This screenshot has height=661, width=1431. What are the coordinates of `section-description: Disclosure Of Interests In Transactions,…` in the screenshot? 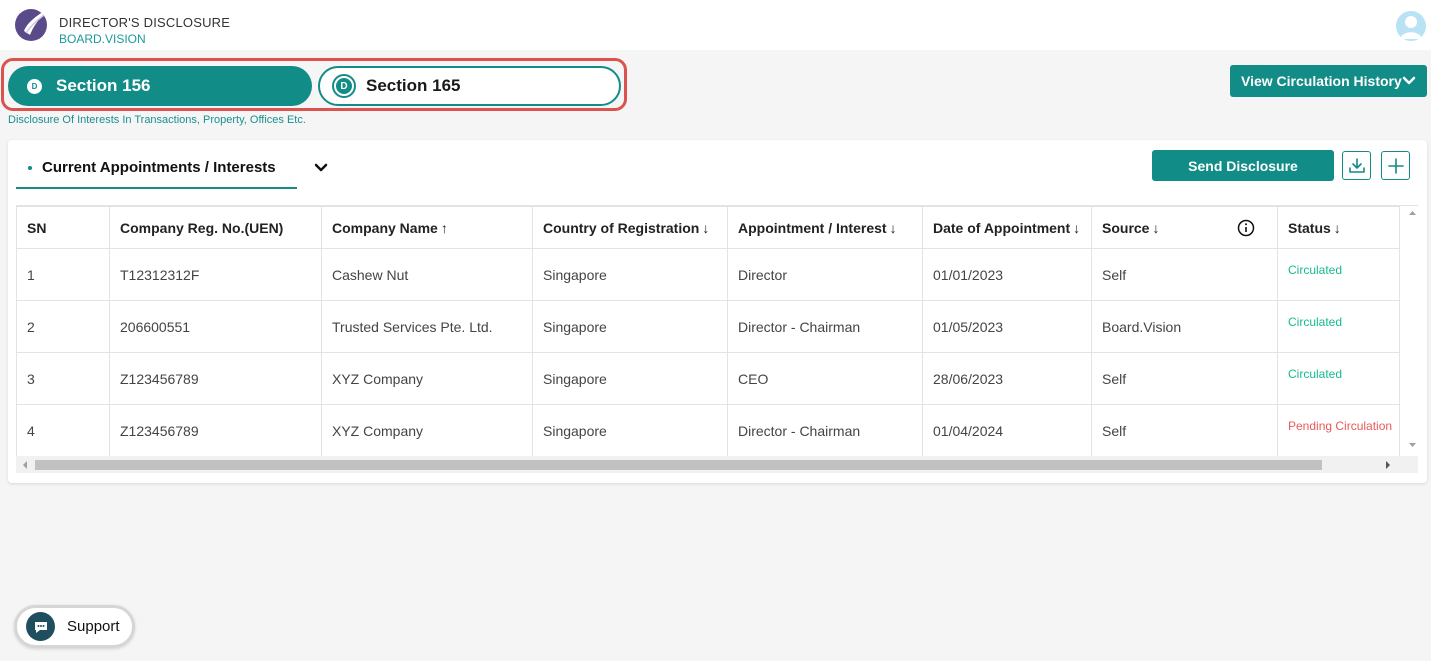 It's located at (157, 120).